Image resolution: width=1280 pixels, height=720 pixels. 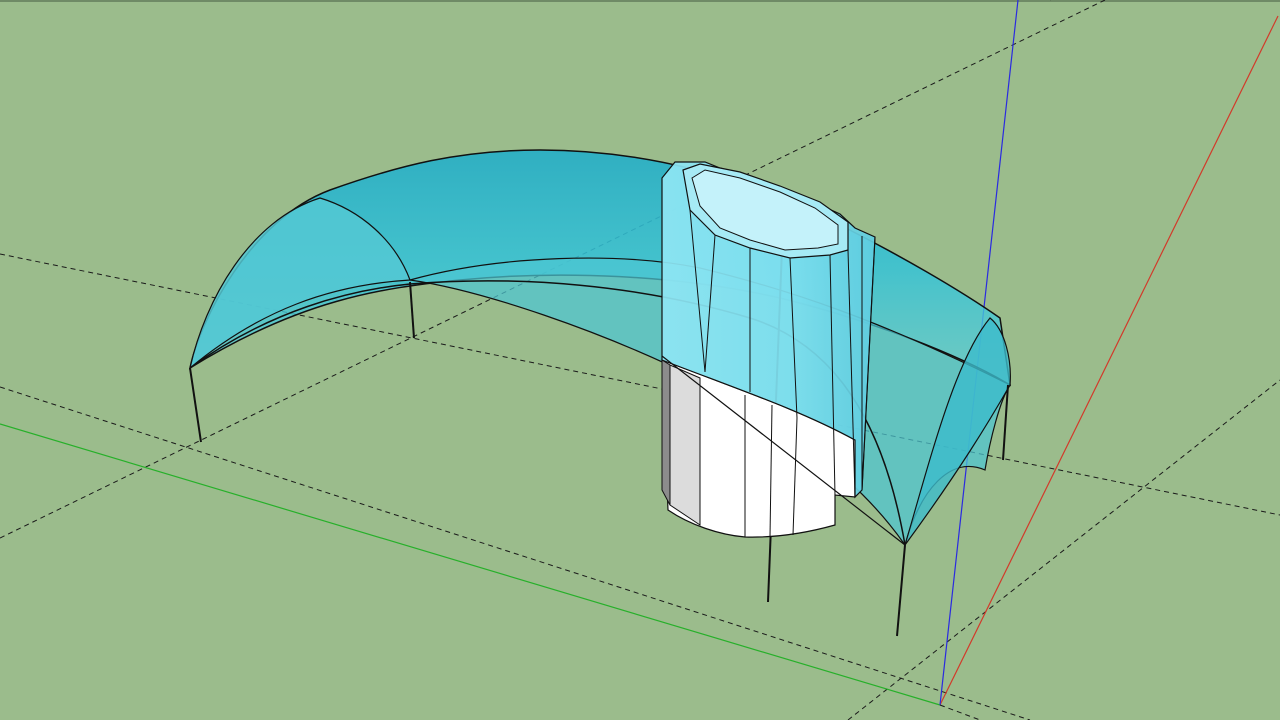 I want to click on tube-shadow-edge, so click(x=666, y=432).